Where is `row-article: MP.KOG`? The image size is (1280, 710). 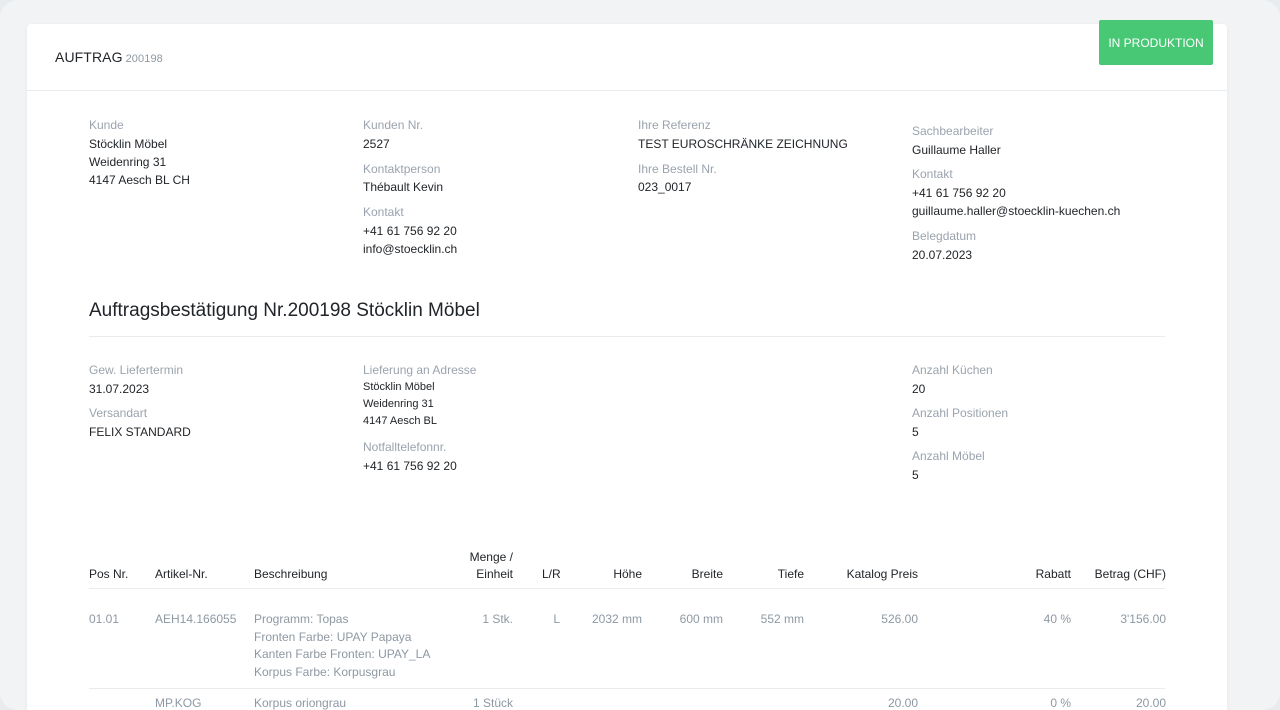 row-article: MP.KOG is located at coordinates (178, 703).